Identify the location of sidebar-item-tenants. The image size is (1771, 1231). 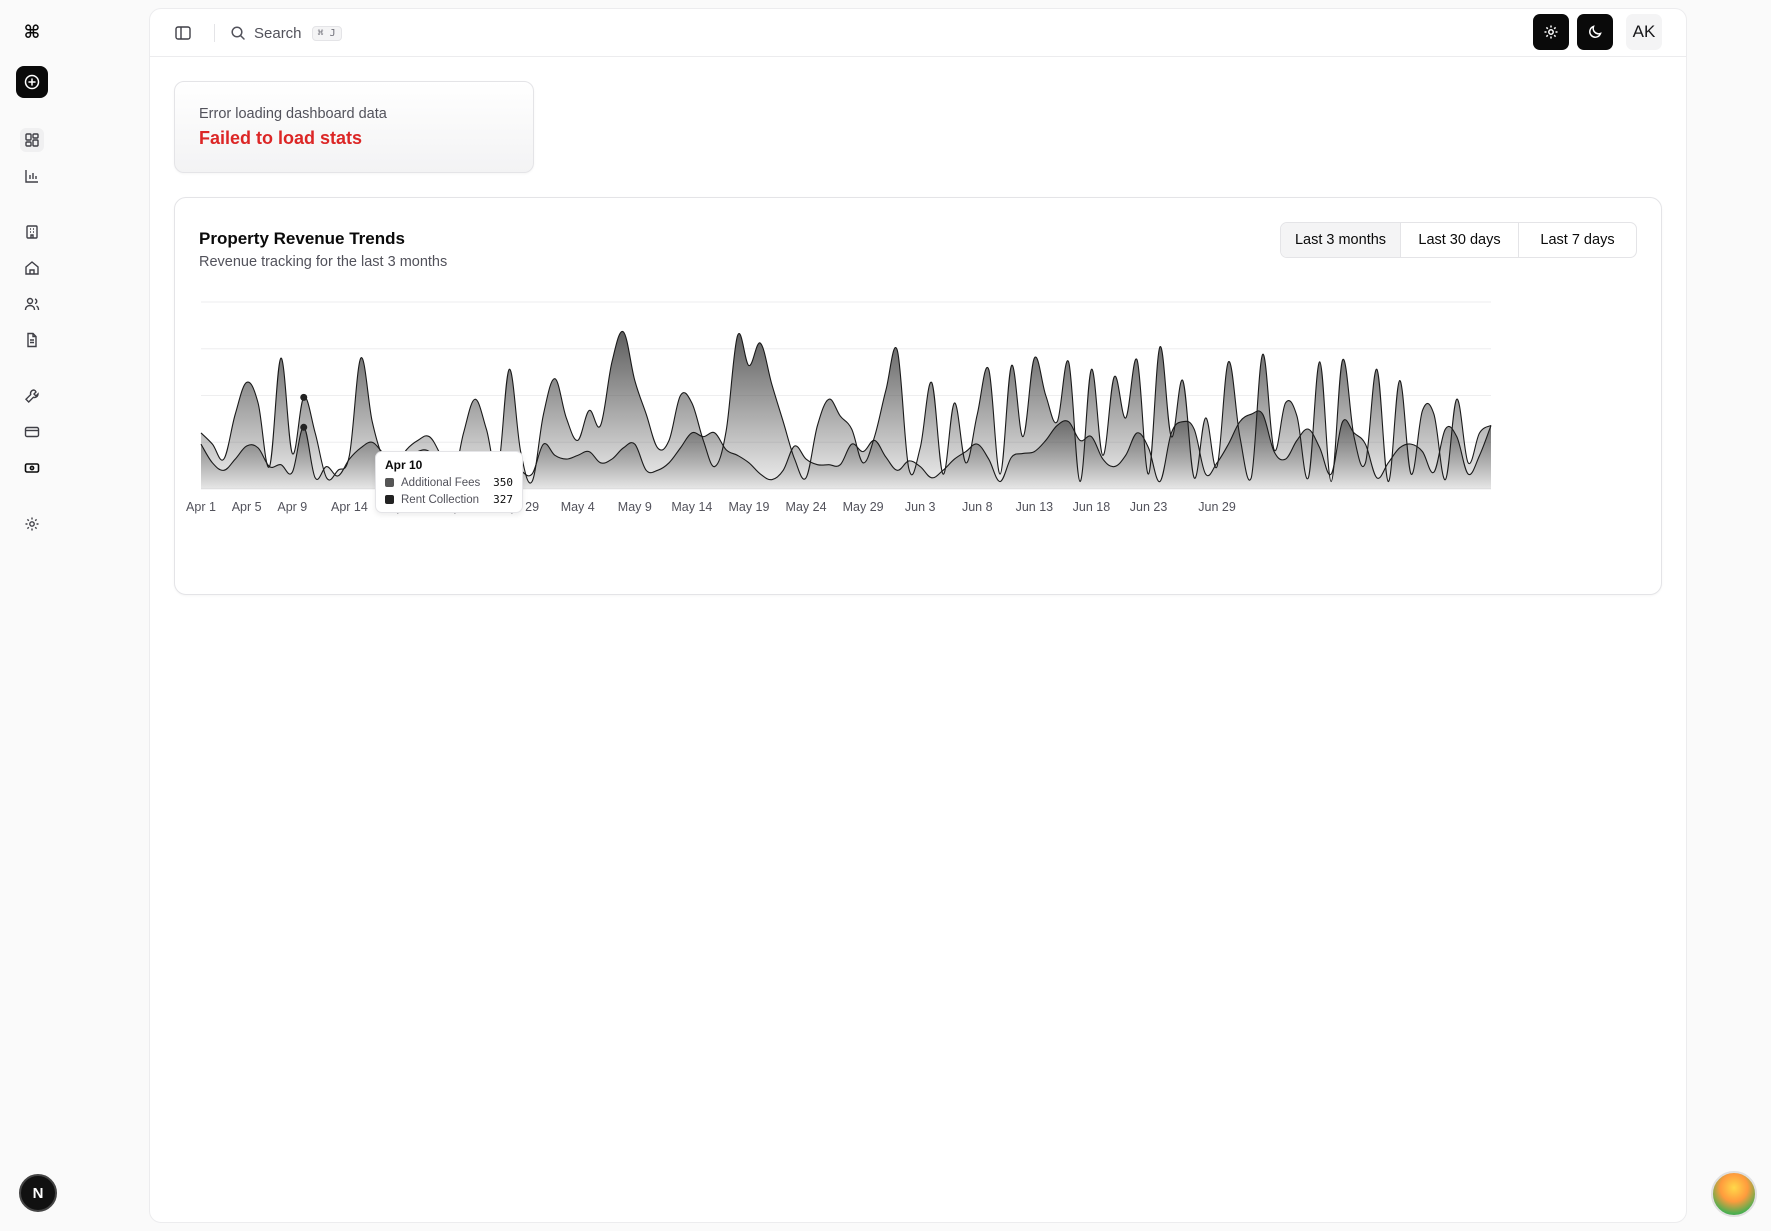
(32, 304).